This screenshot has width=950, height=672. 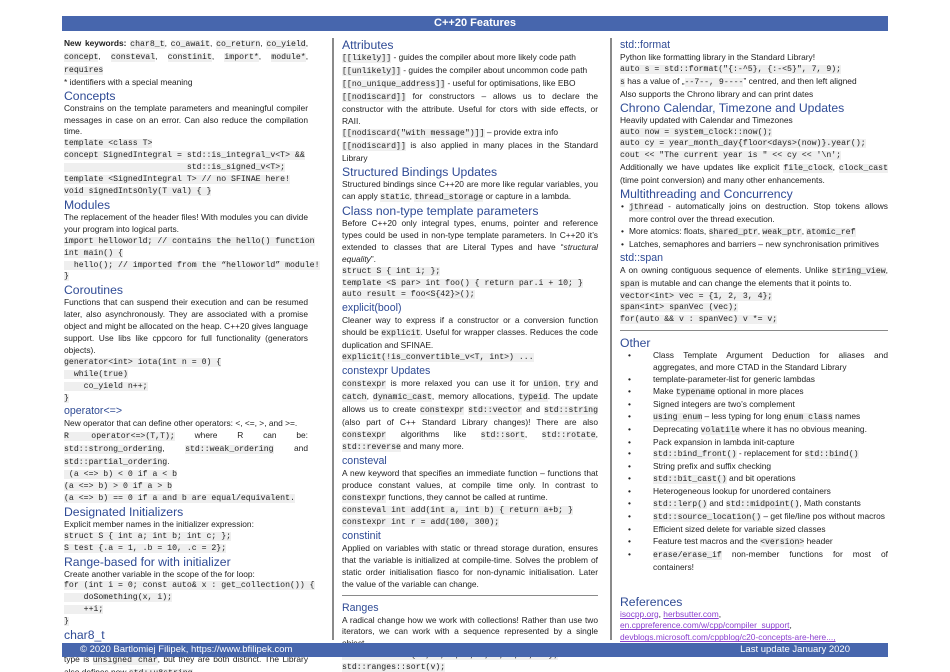 What do you see at coordinates (394, 84) in the screenshot?
I see `code-snippet: [[no_unique_address]]` at bounding box center [394, 84].